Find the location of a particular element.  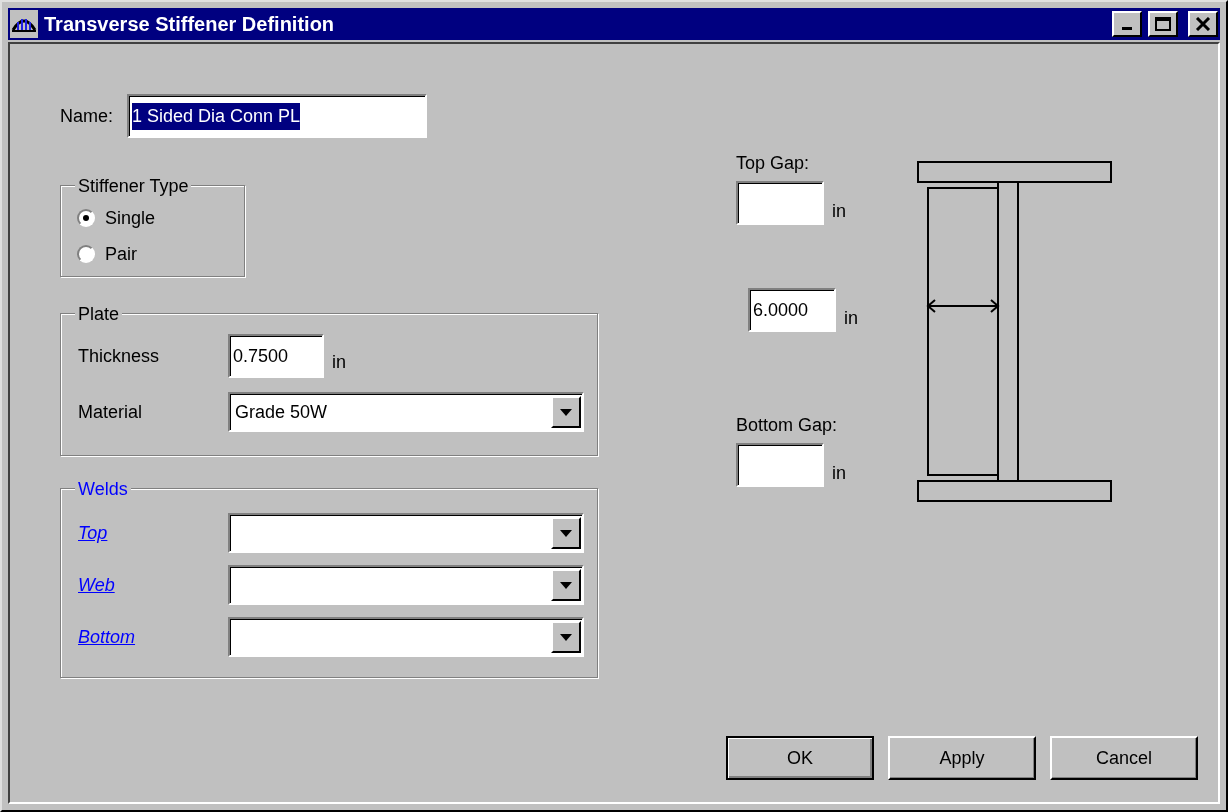

window-title: Transverse Stiffener Definition is located at coordinates (190, 24).